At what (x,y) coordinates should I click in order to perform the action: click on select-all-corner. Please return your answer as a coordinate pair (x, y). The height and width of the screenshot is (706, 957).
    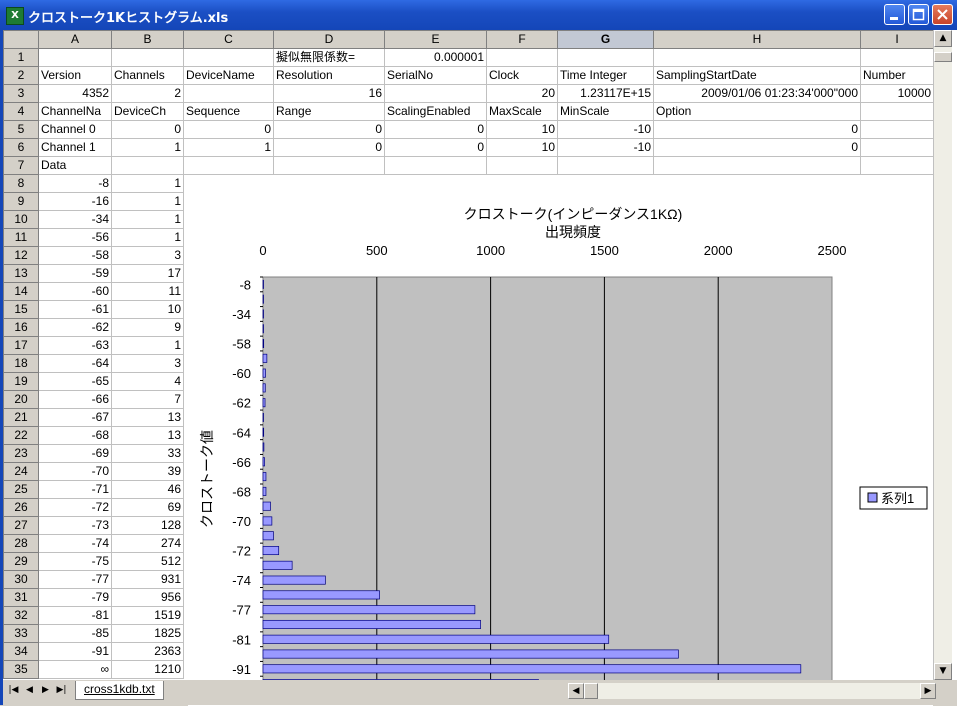
    Looking at the image, I should click on (21, 39).